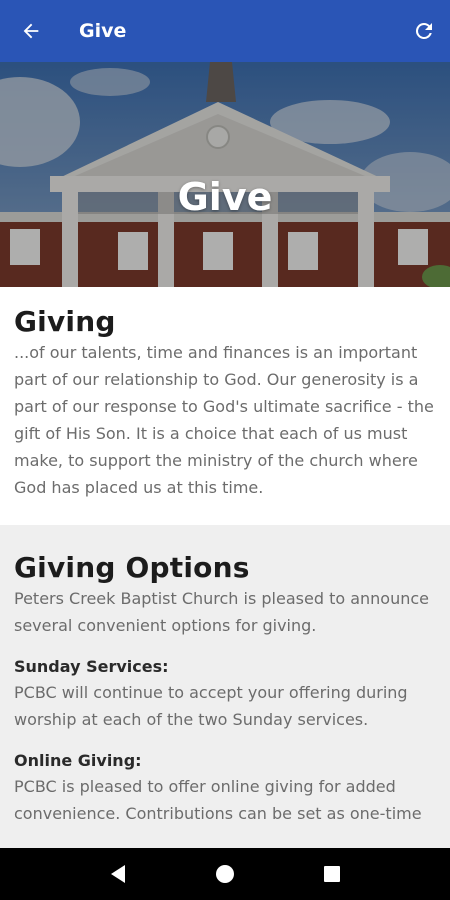 This screenshot has width=450, height=900. I want to click on nav-back-button, so click(118, 874).